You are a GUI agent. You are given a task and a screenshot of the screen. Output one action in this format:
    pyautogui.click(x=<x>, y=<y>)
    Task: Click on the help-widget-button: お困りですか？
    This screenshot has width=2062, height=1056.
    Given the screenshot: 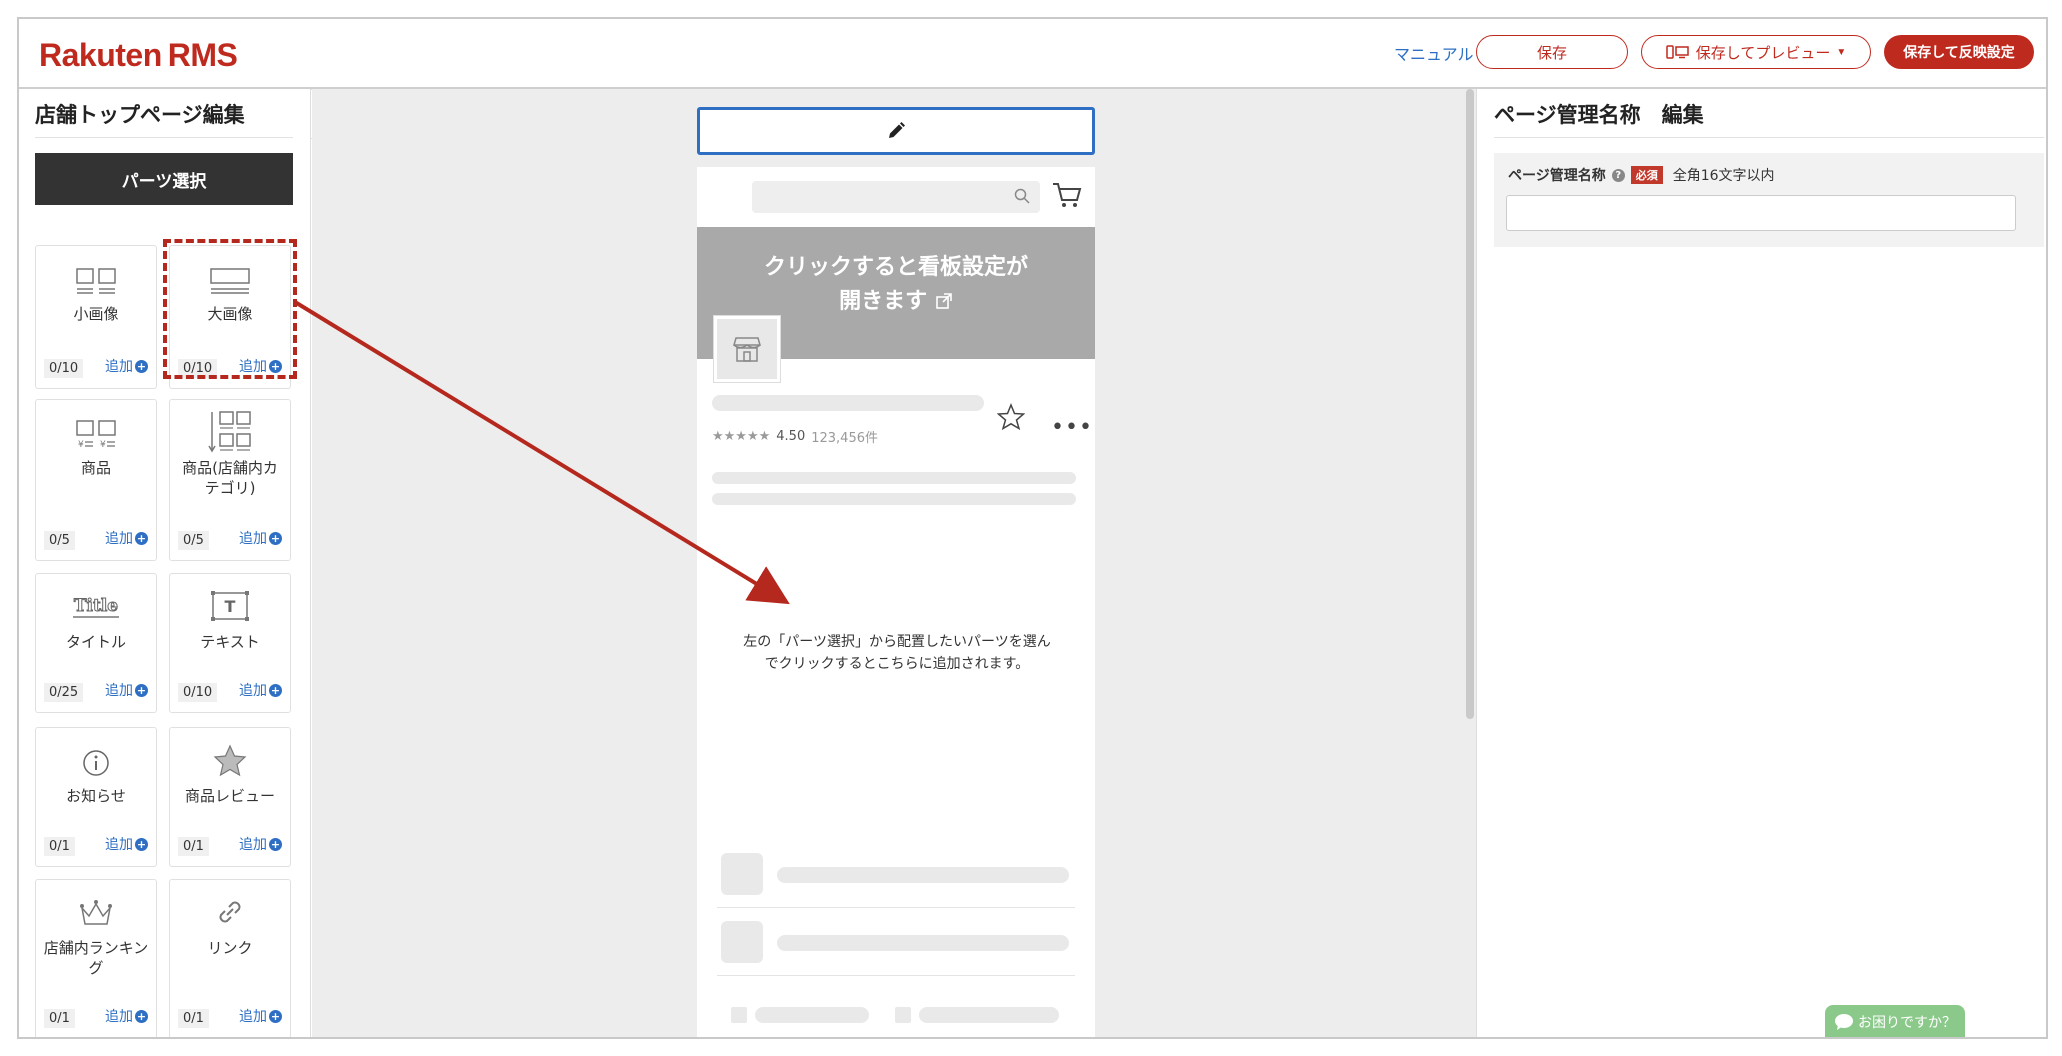 What is the action you would take?
    pyautogui.click(x=1895, y=1021)
    